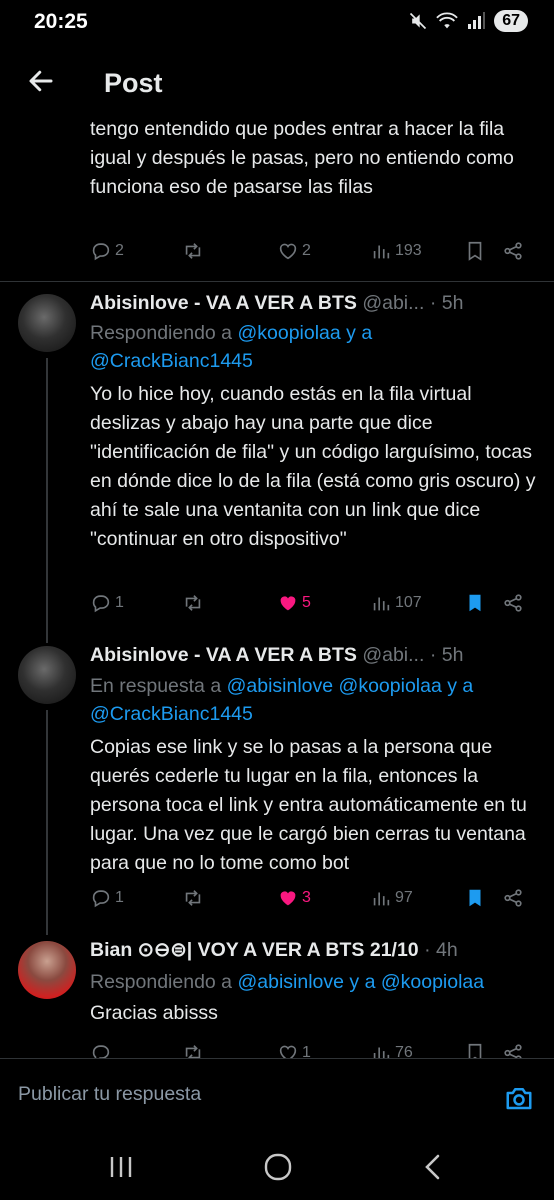 The height and width of the screenshot is (1200, 554). I want to click on status-icons: 67, so click(468, 21).